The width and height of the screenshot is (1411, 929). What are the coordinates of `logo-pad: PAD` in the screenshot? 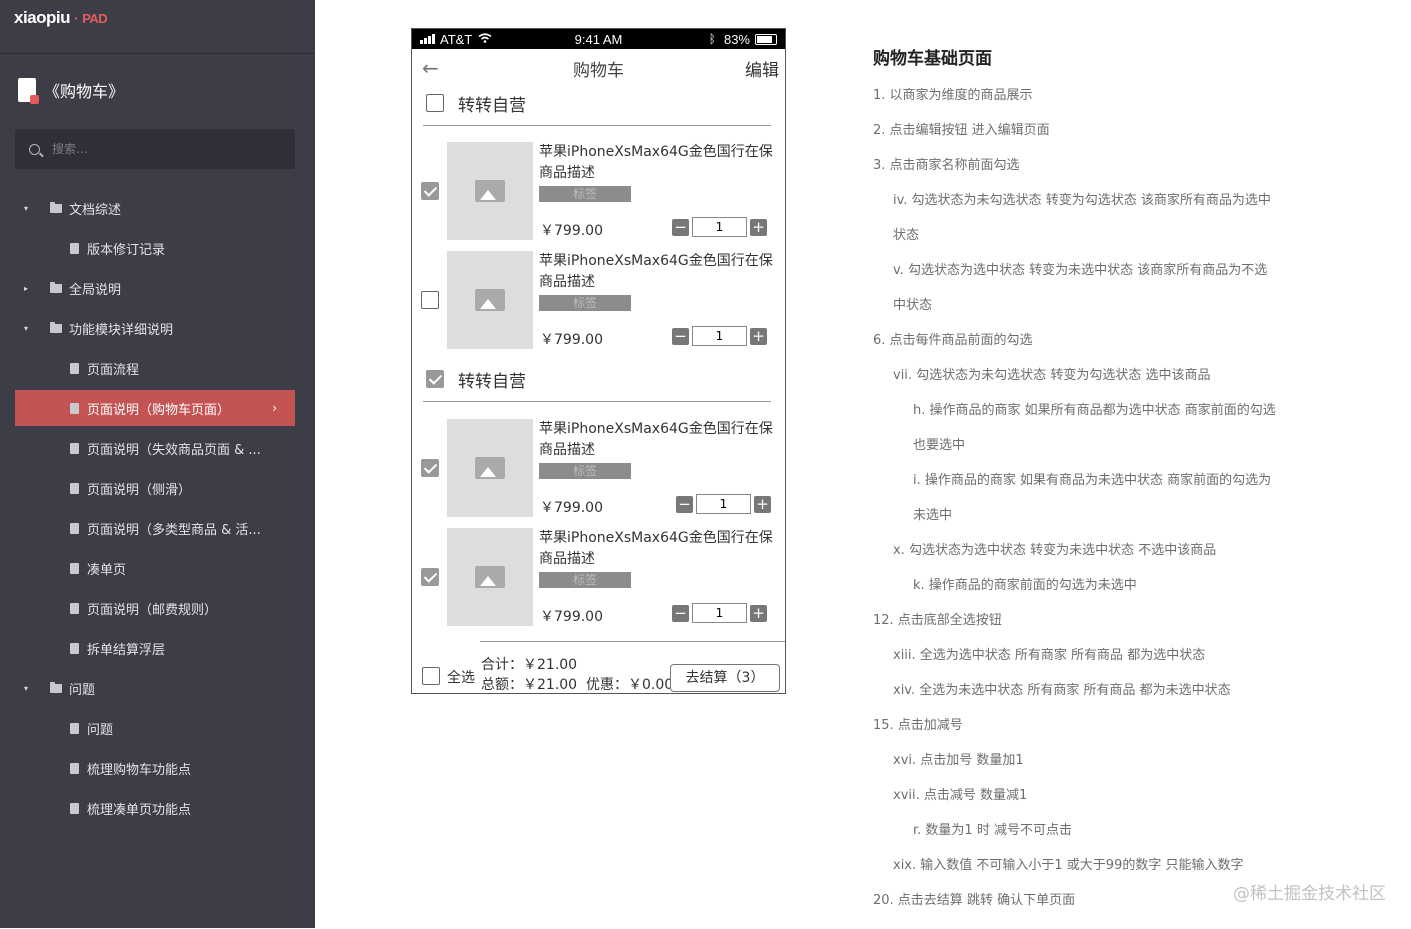 It's located at (94, 18).